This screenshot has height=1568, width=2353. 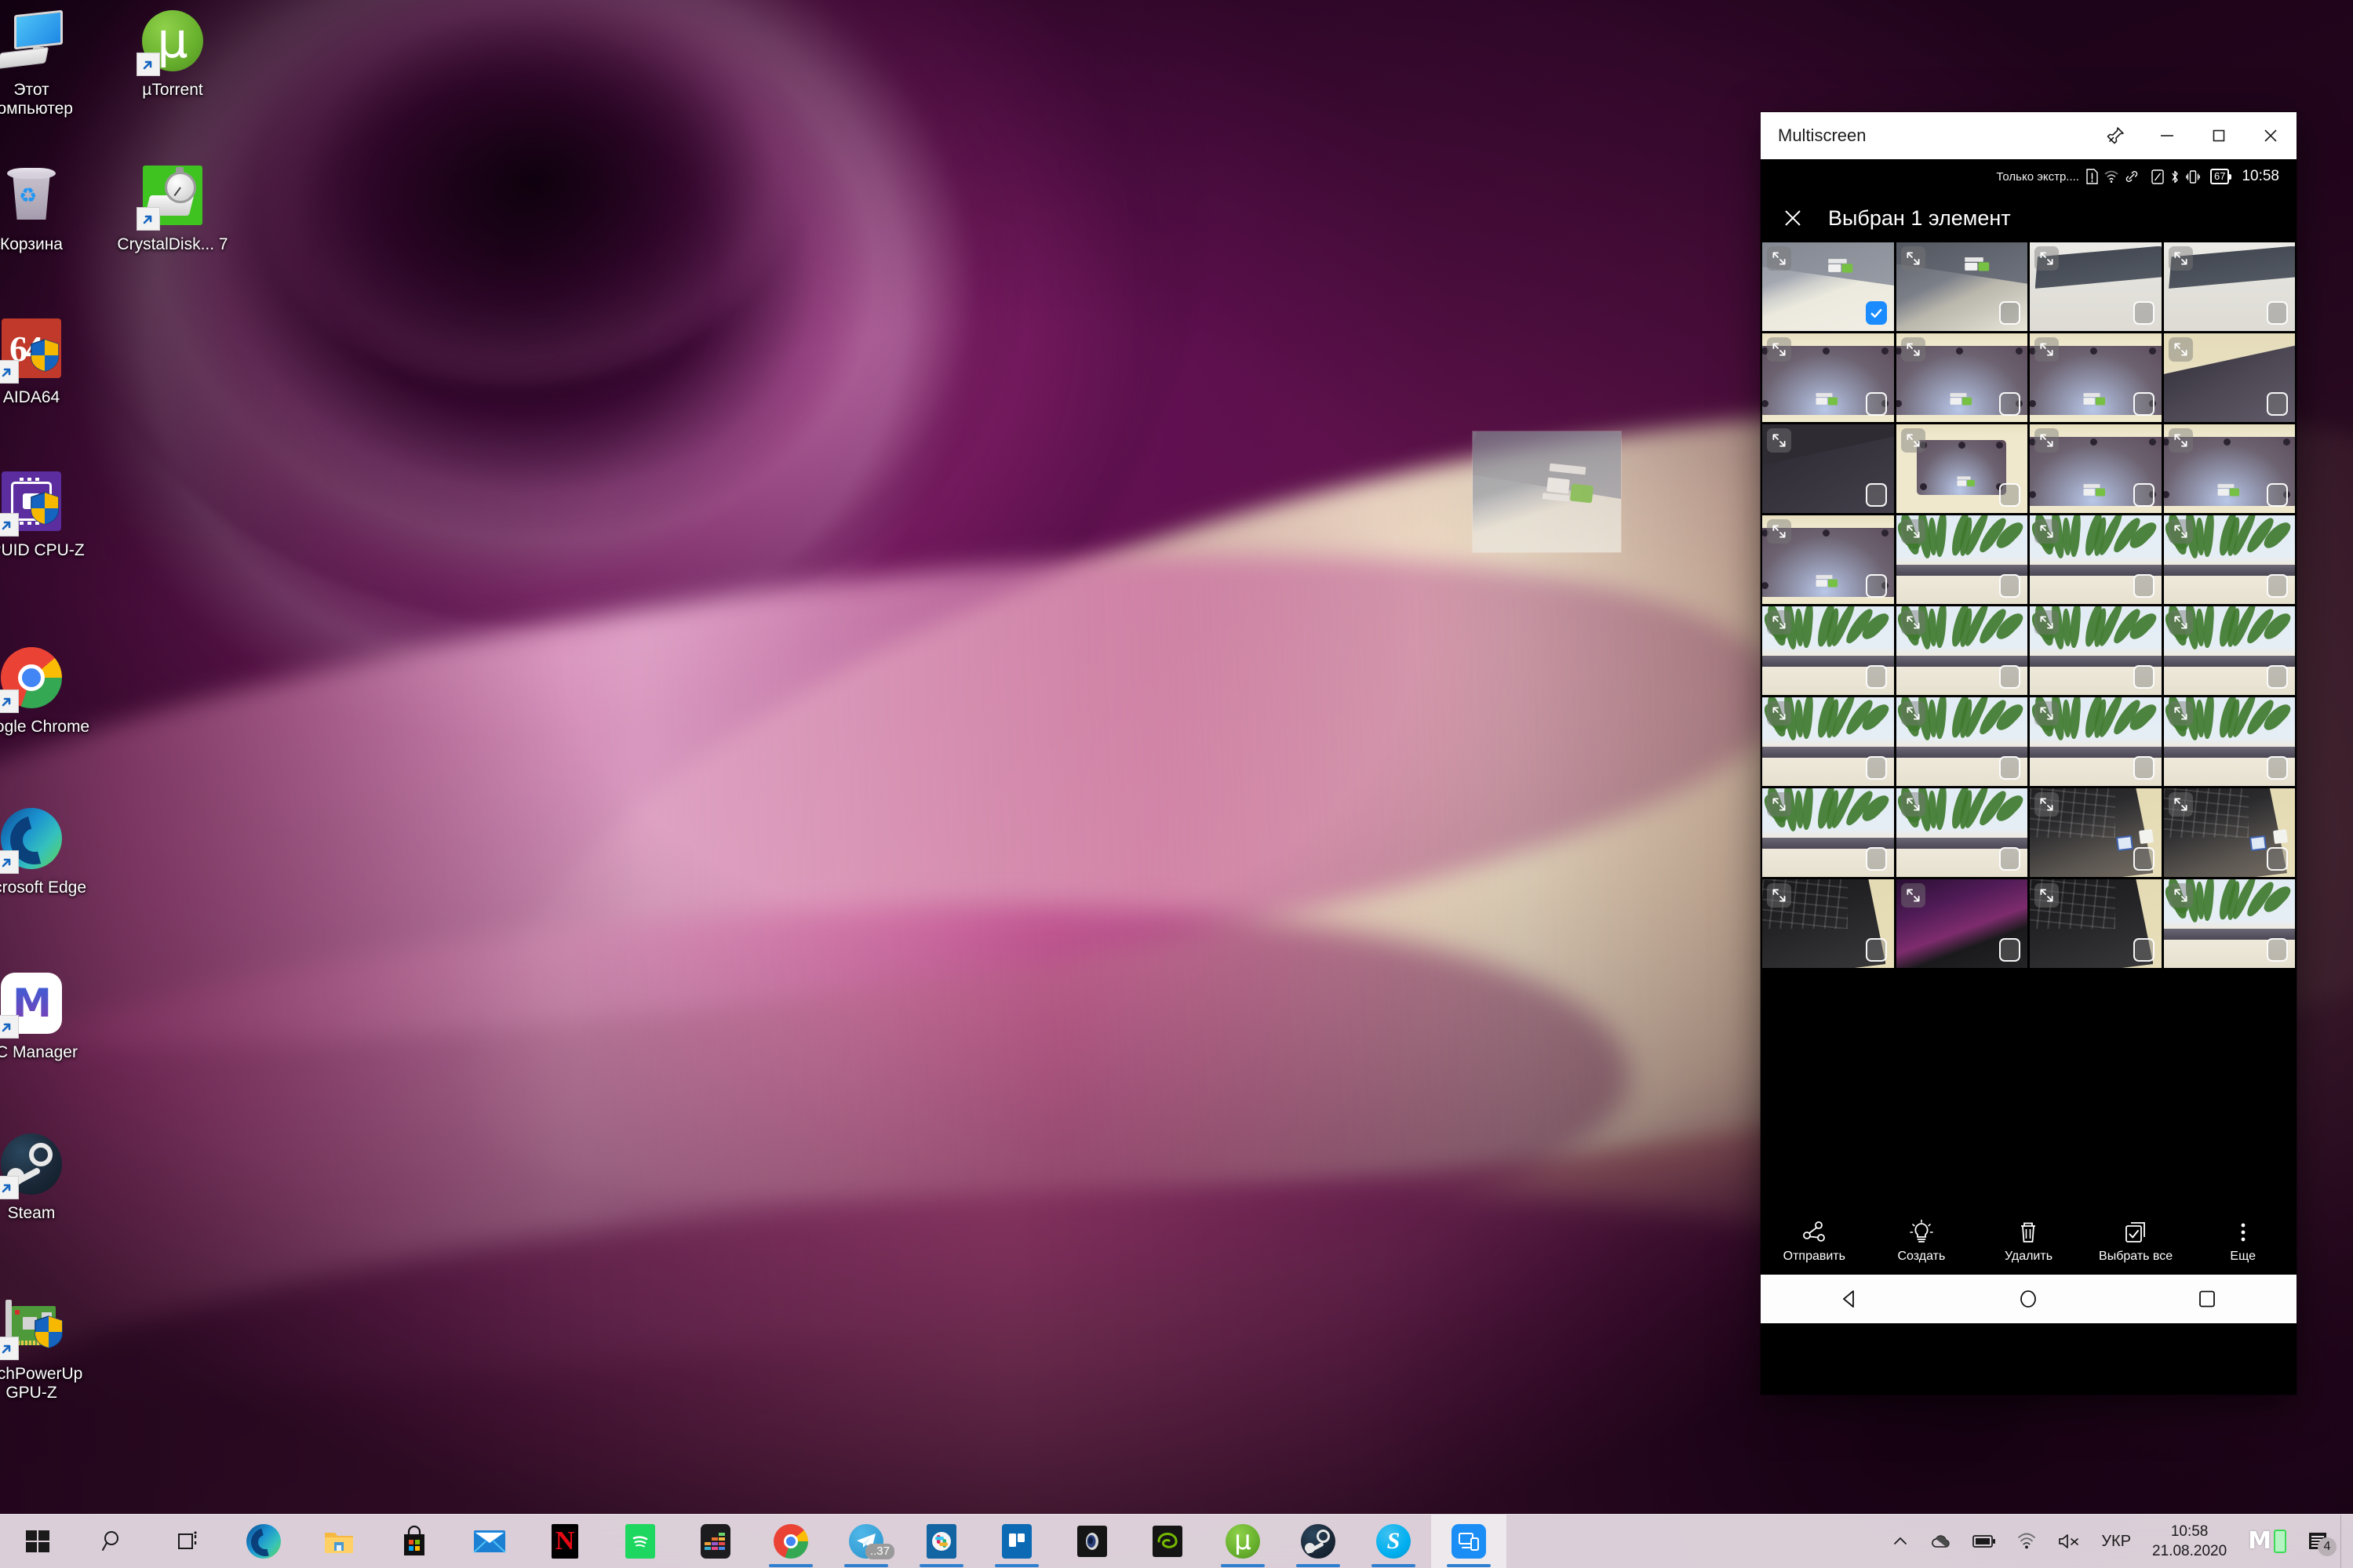 What do you see at coordinates (45, 1346) in the screenshot?
I see `desktop-icon-gpuz: TechPowerUp GPU-Z` at bounding box center [45, 1346].